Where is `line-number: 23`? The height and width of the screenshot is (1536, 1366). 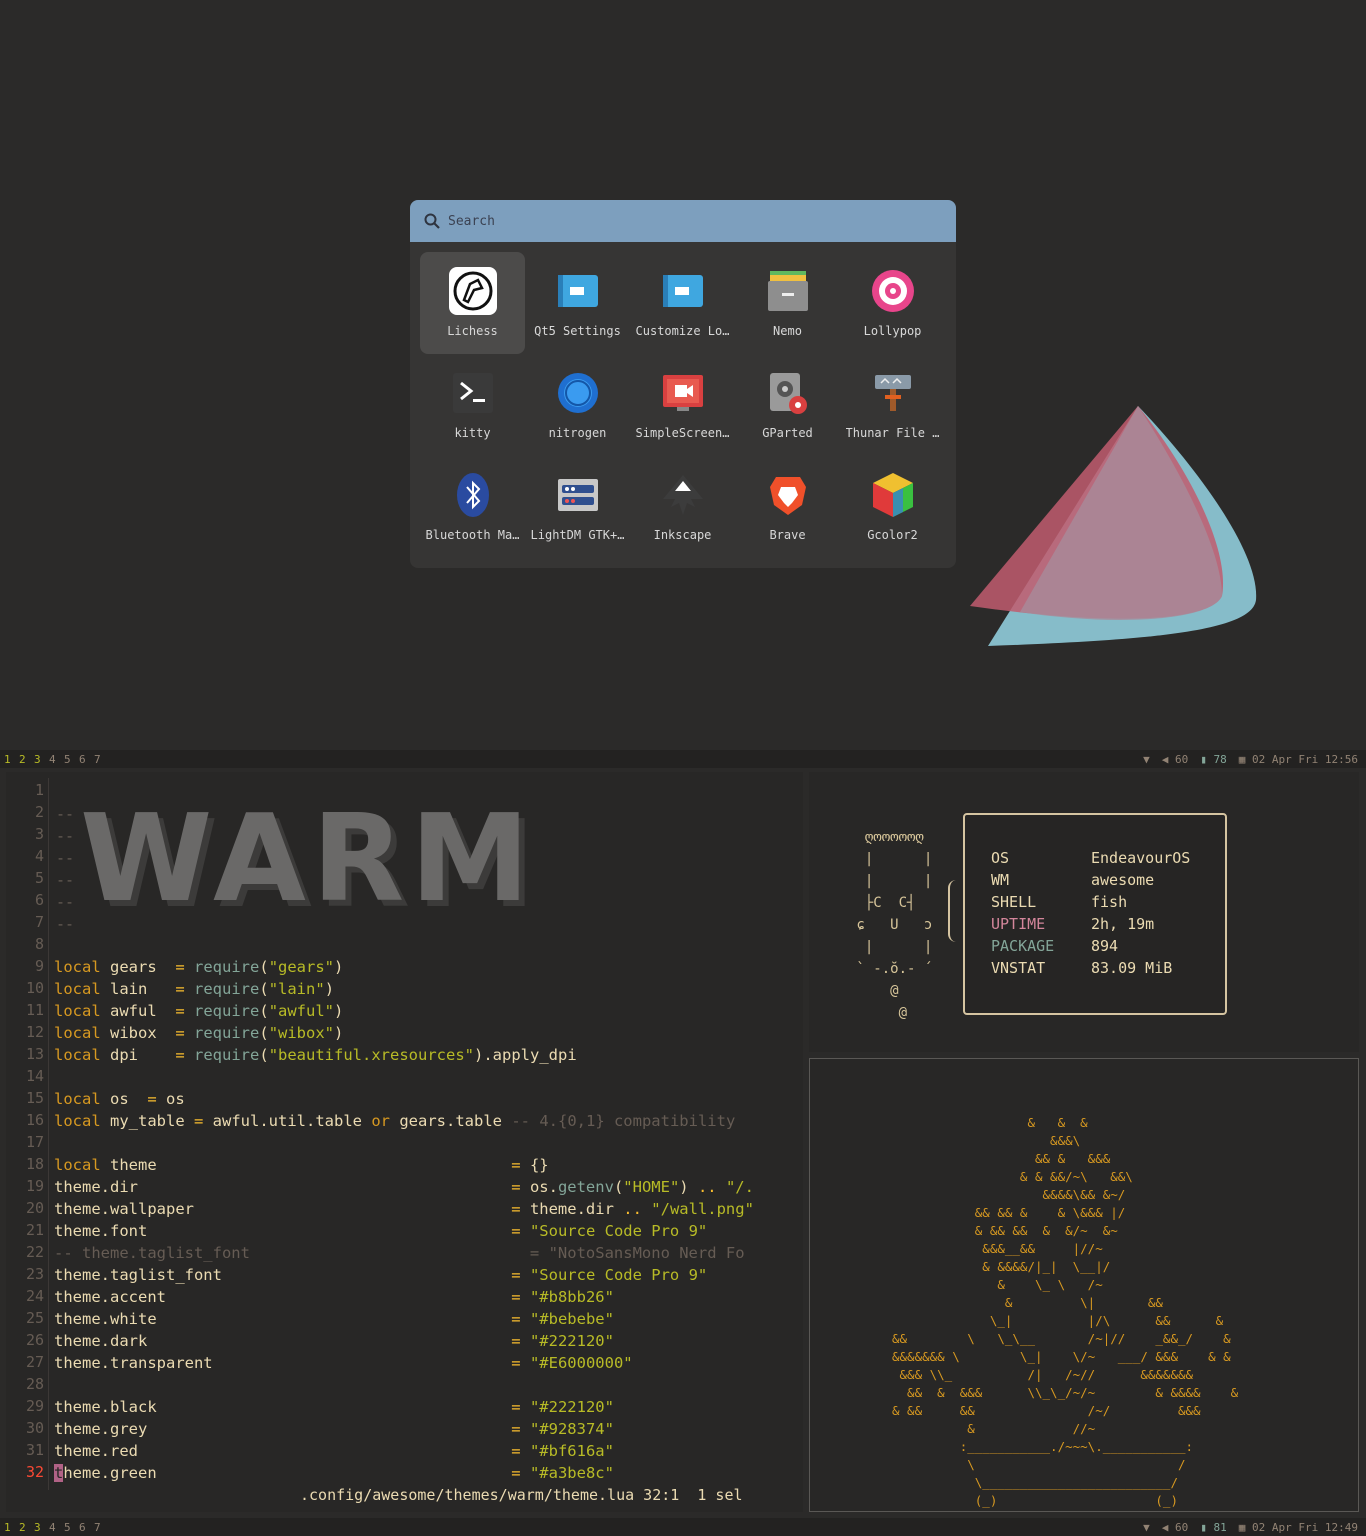
line-number: 23 is located at coordinates (34, 1274).